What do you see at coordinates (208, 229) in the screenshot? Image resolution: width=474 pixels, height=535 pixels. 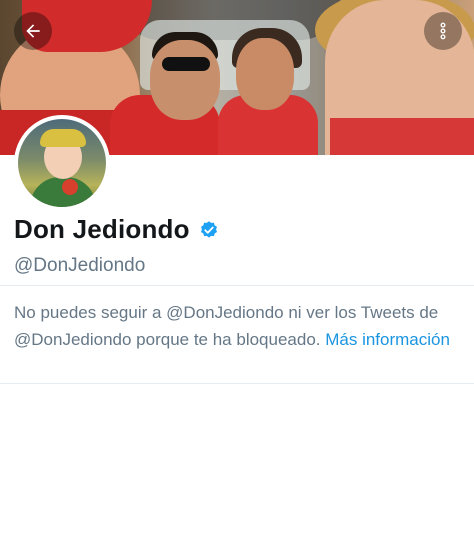 I see `verified-badge-icon` at bounding box center [208, 229].